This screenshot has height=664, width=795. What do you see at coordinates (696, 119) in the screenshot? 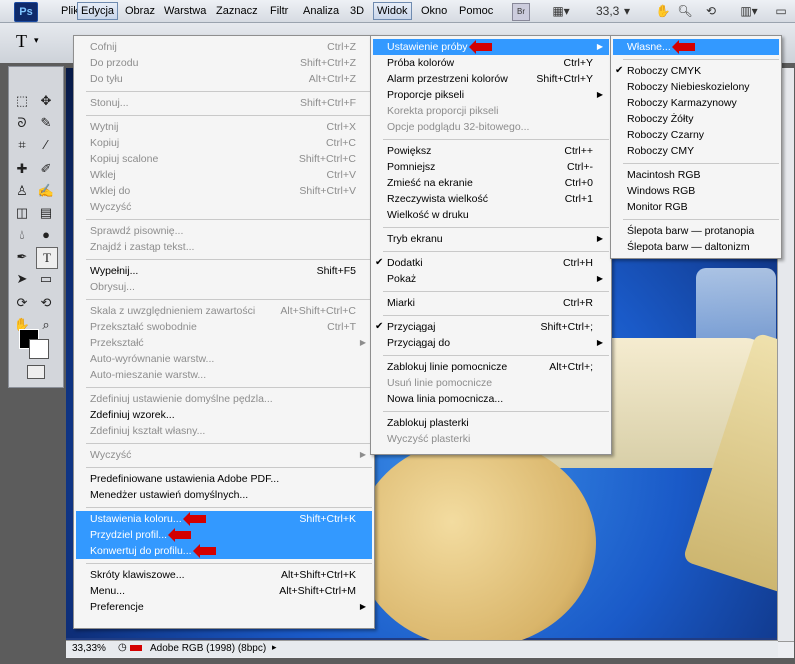
I see `menu-item-roboczy-zolty: Roboczy Żółty` at bounding box center [696, 119].